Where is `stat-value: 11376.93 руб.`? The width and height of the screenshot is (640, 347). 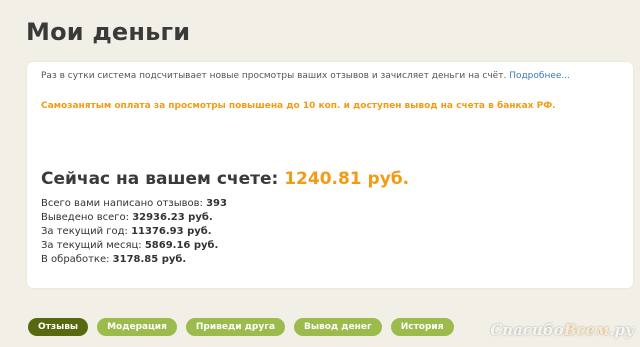 stat-value: 11376.93 руб. is located at coordinates (171, 231).